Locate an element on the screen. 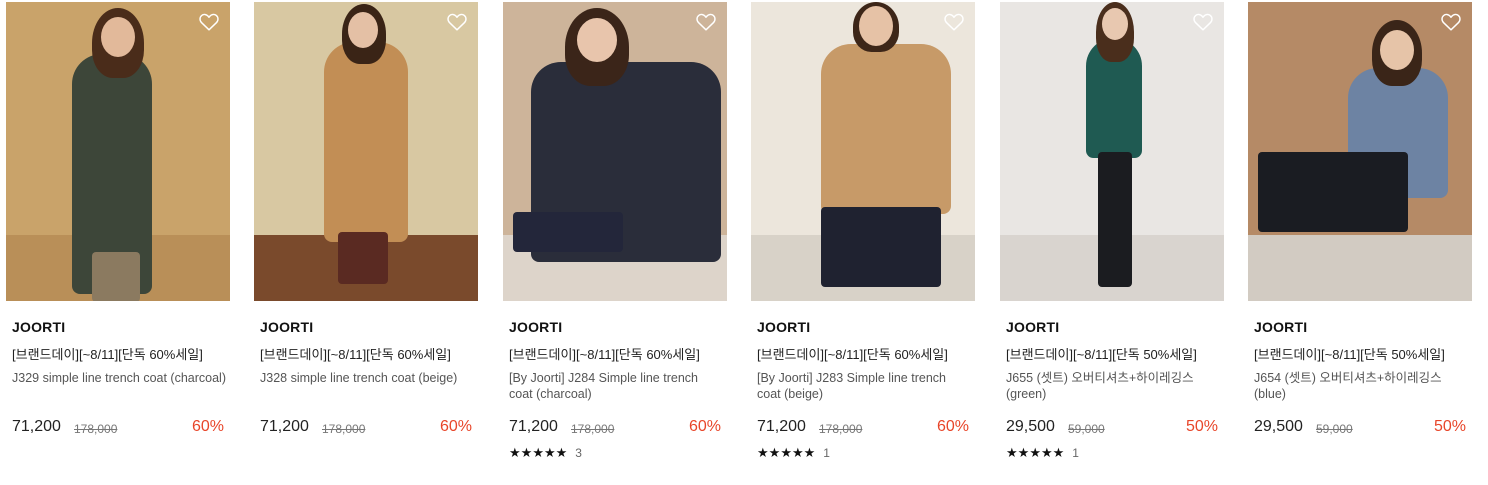  product-name: J328 simple line trench coat (beige) is located at coordinates (367, 378).